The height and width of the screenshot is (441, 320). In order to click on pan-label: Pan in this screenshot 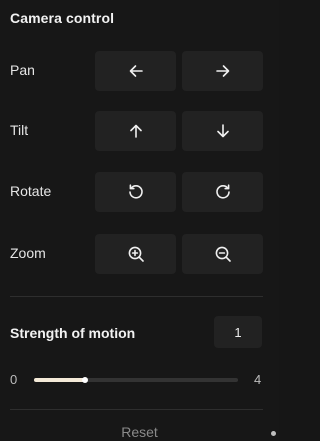, I will do `click(22, 70)`.